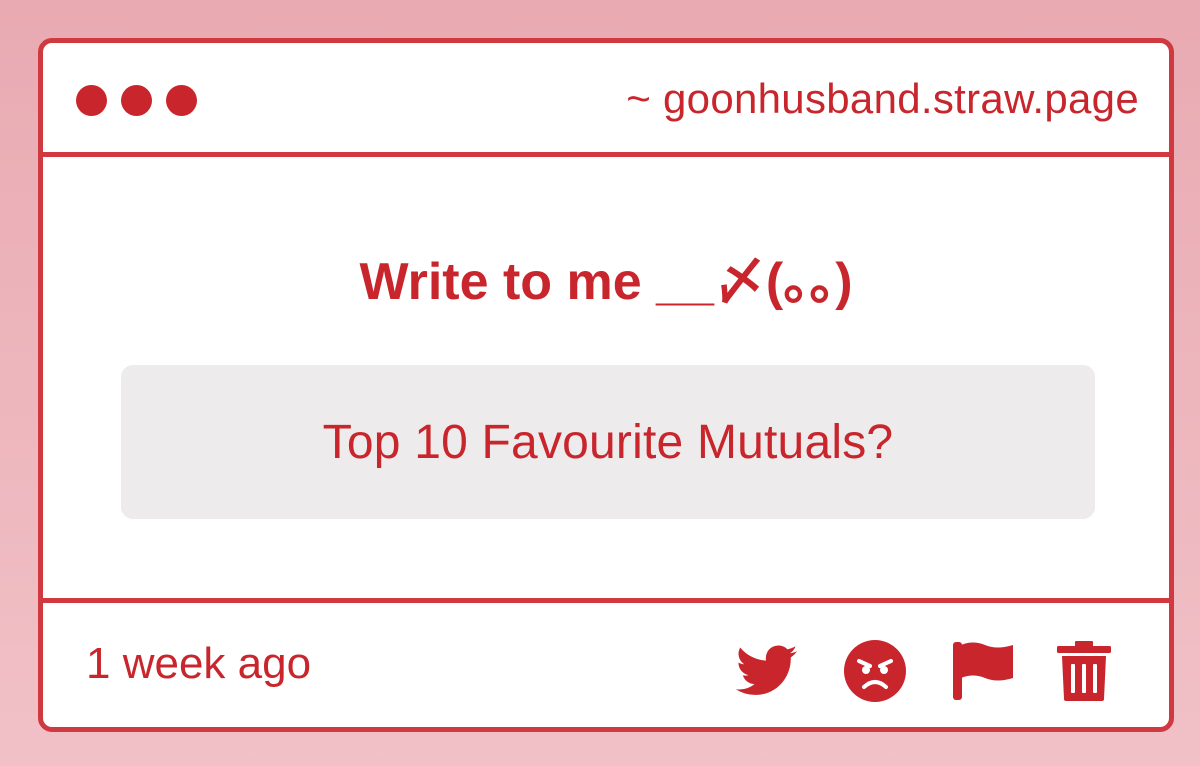  What do you see at coordinates (606, 100) in the screenshot?
I see `title-bar: ~ goonhusband.straw.page` at bounding box center [606, 100].